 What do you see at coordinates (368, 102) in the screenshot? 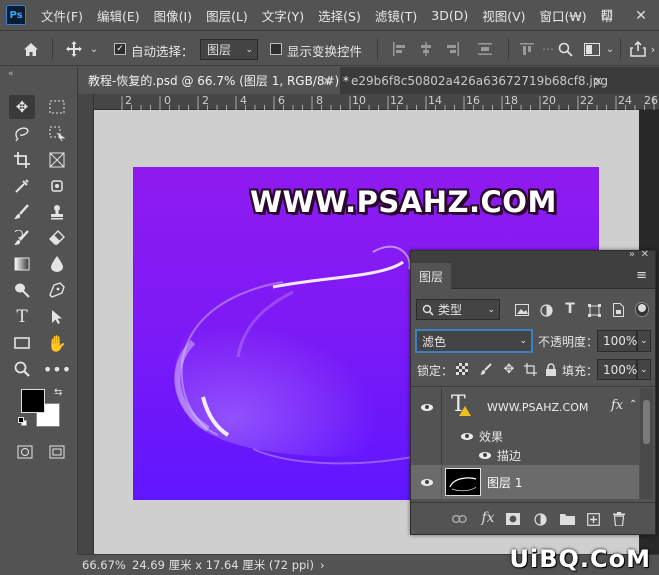
I see `ruler-horizontal: 2 0 2 4 6 8 10 12 14 16 18 20 22 24 26` at bounding box center [368, 102].